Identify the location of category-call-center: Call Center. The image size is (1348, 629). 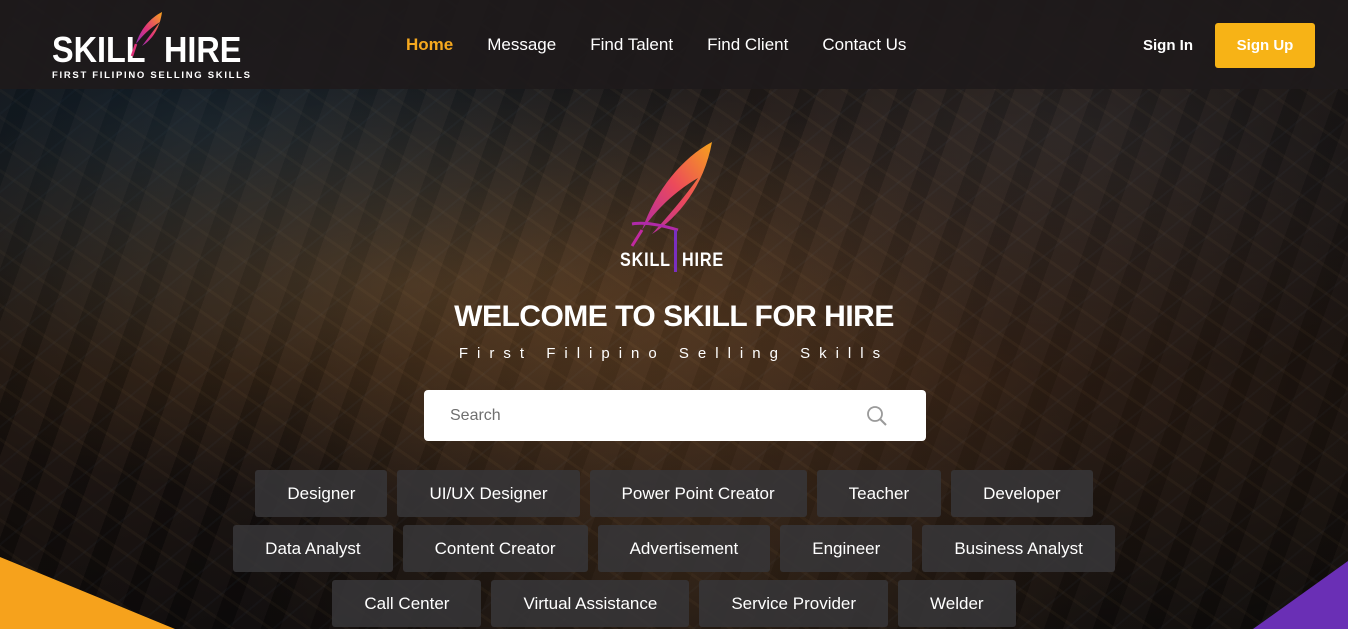
(407, 603).